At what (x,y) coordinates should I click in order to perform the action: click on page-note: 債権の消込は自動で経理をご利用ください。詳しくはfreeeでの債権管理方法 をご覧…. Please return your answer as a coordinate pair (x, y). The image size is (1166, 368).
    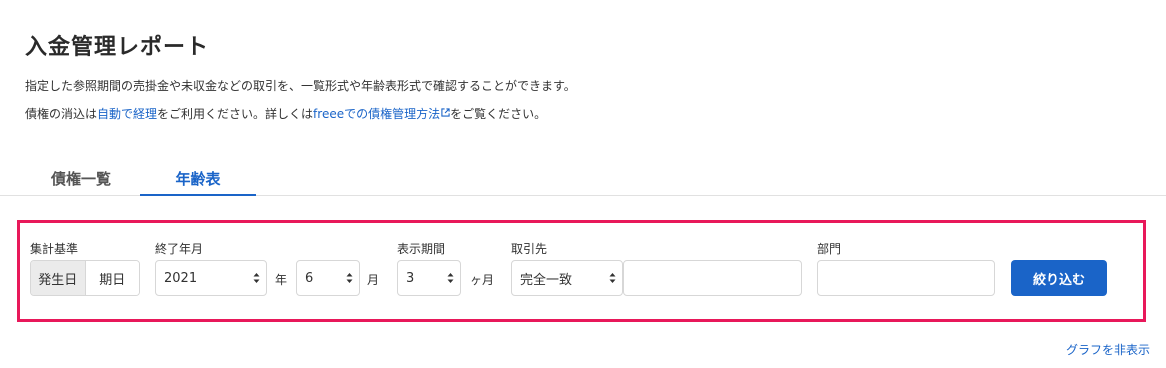
    Looking at the image, I should click on (285, 113).